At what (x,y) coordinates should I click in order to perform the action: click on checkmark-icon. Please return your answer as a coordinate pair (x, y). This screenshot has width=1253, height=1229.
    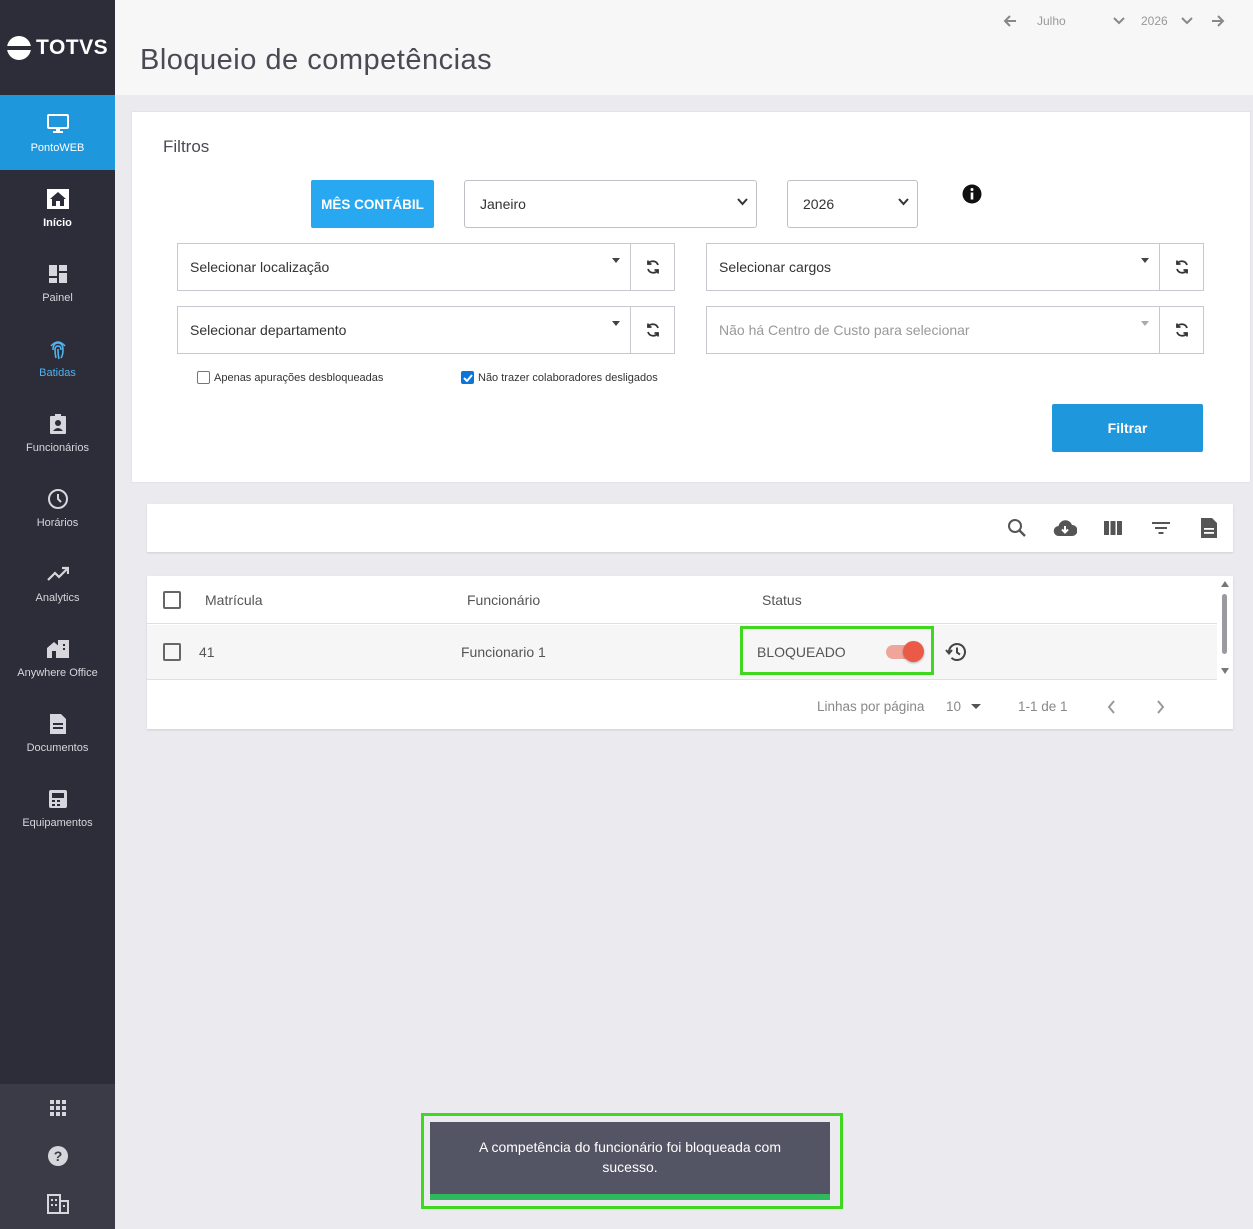
    Looking at the image, I should click on (467, 377).